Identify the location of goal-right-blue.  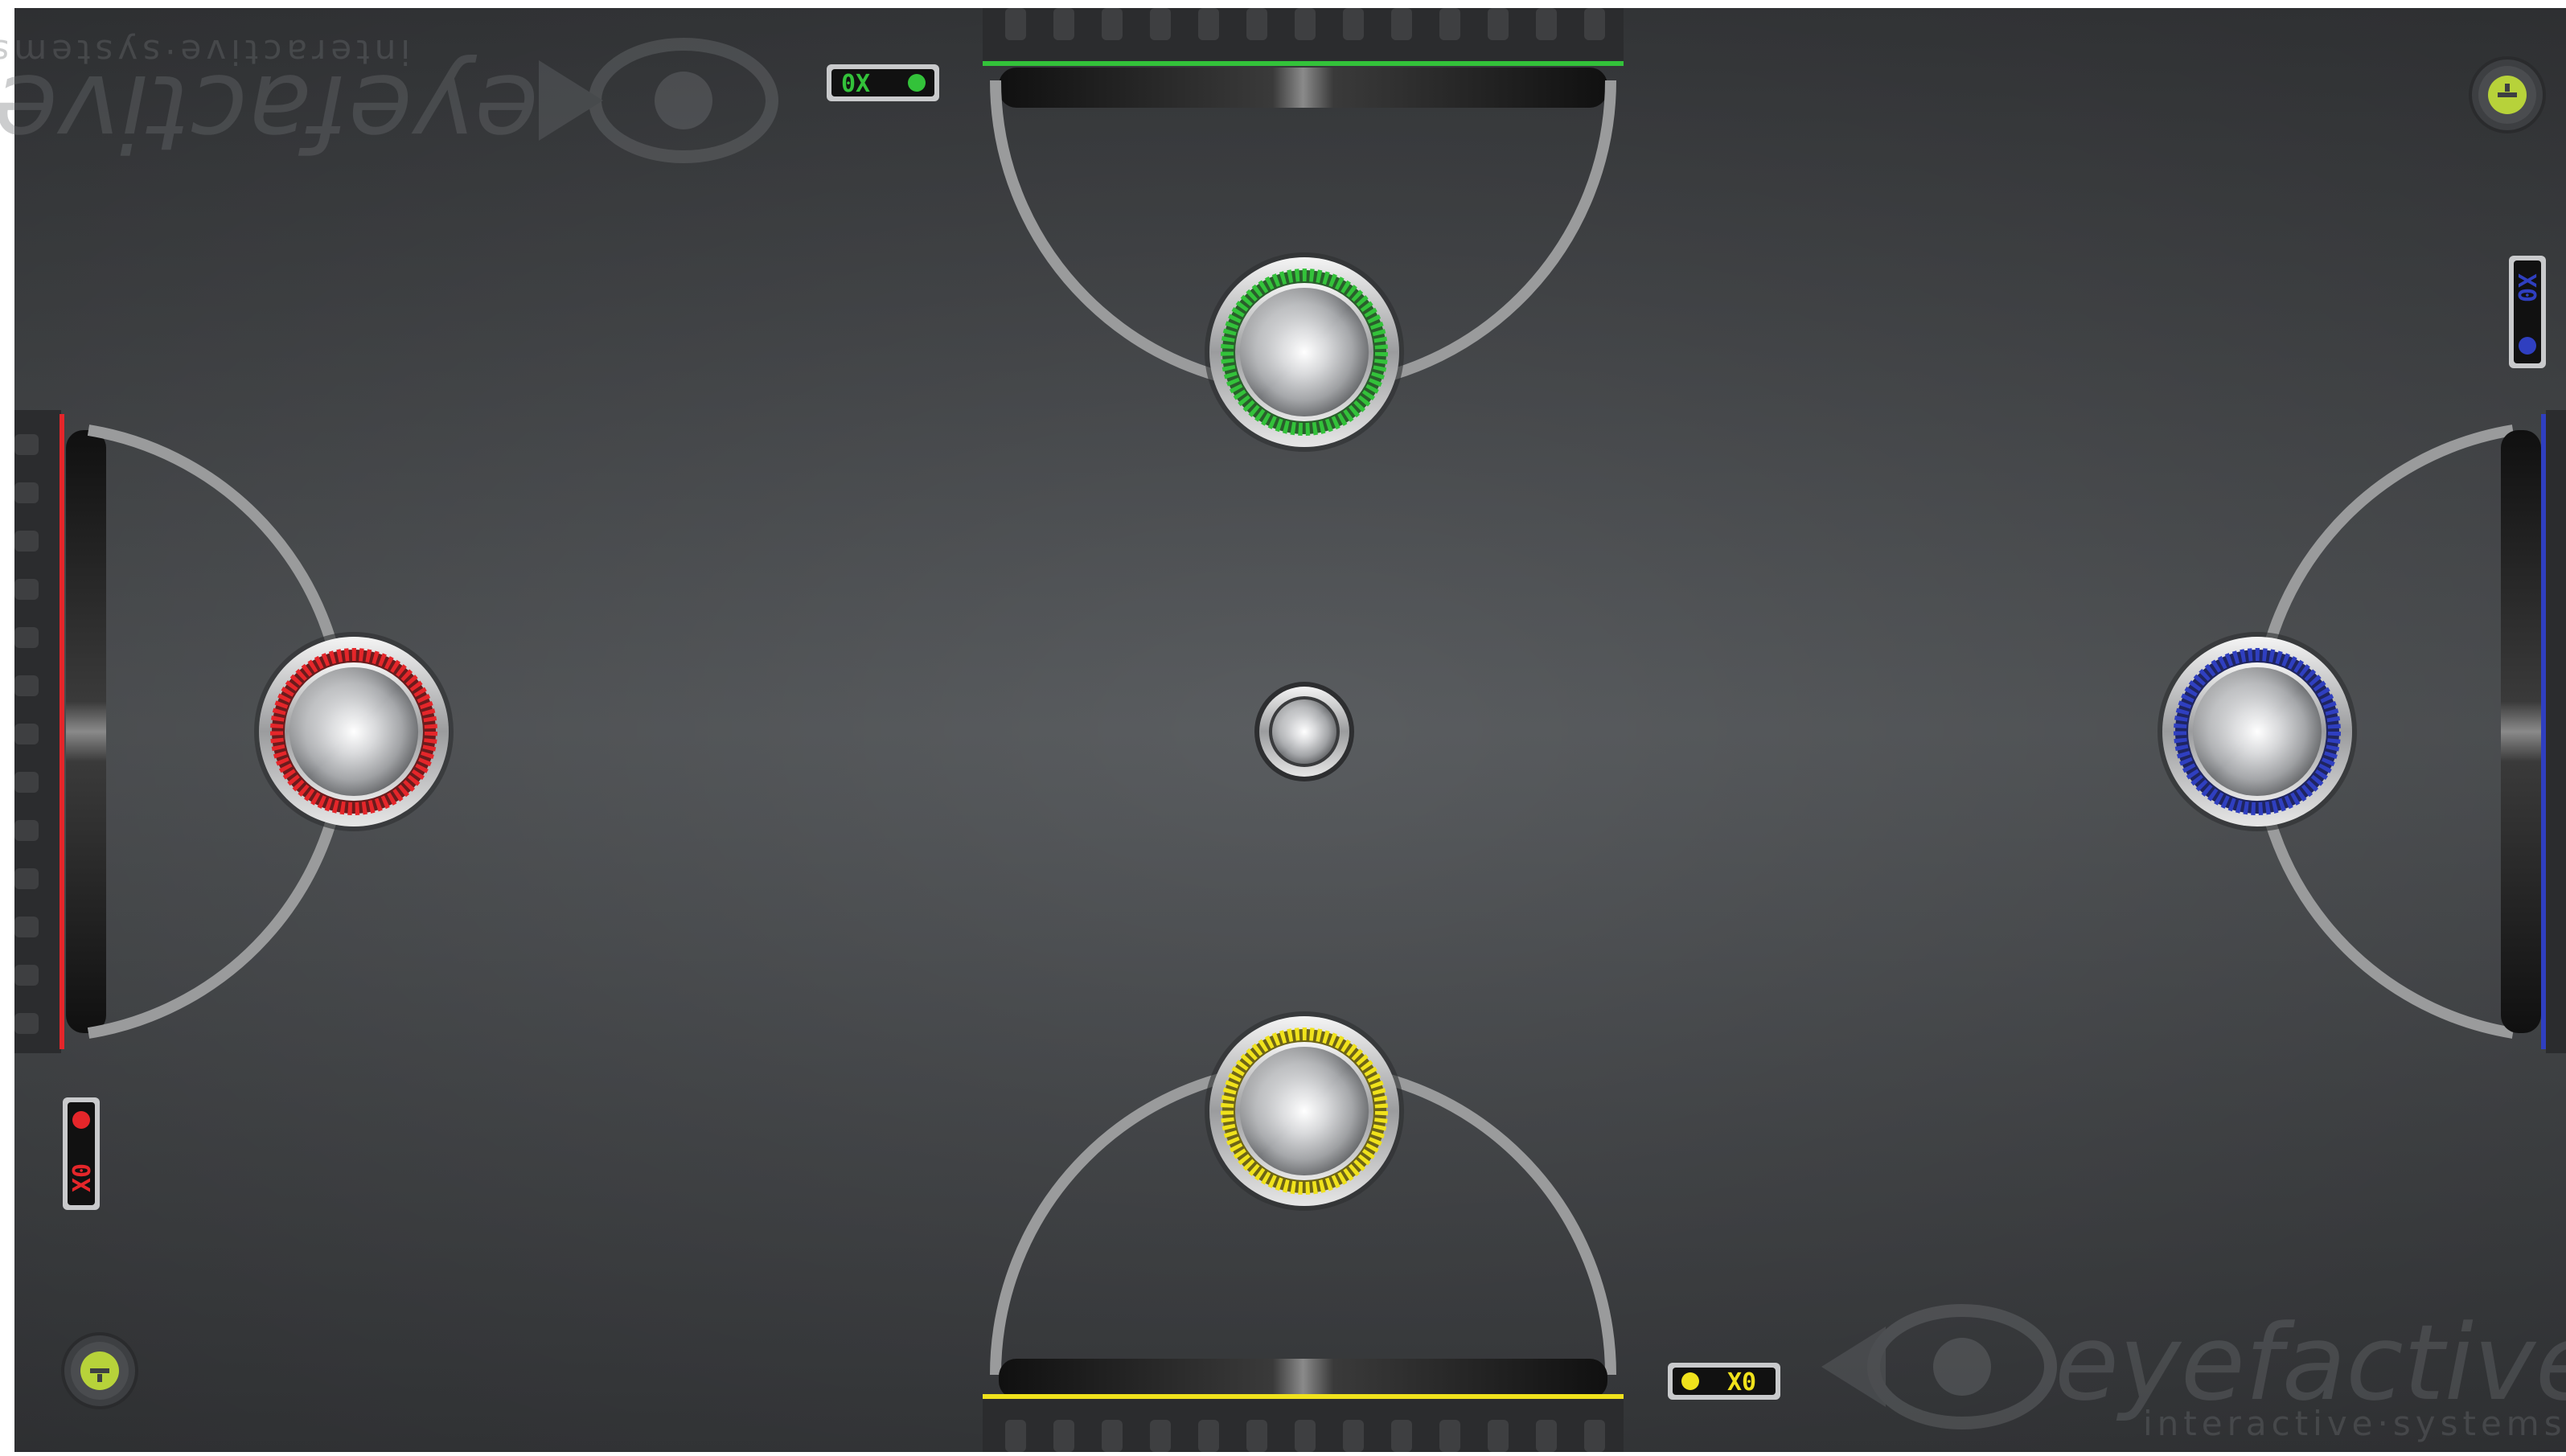
(2533, 731).